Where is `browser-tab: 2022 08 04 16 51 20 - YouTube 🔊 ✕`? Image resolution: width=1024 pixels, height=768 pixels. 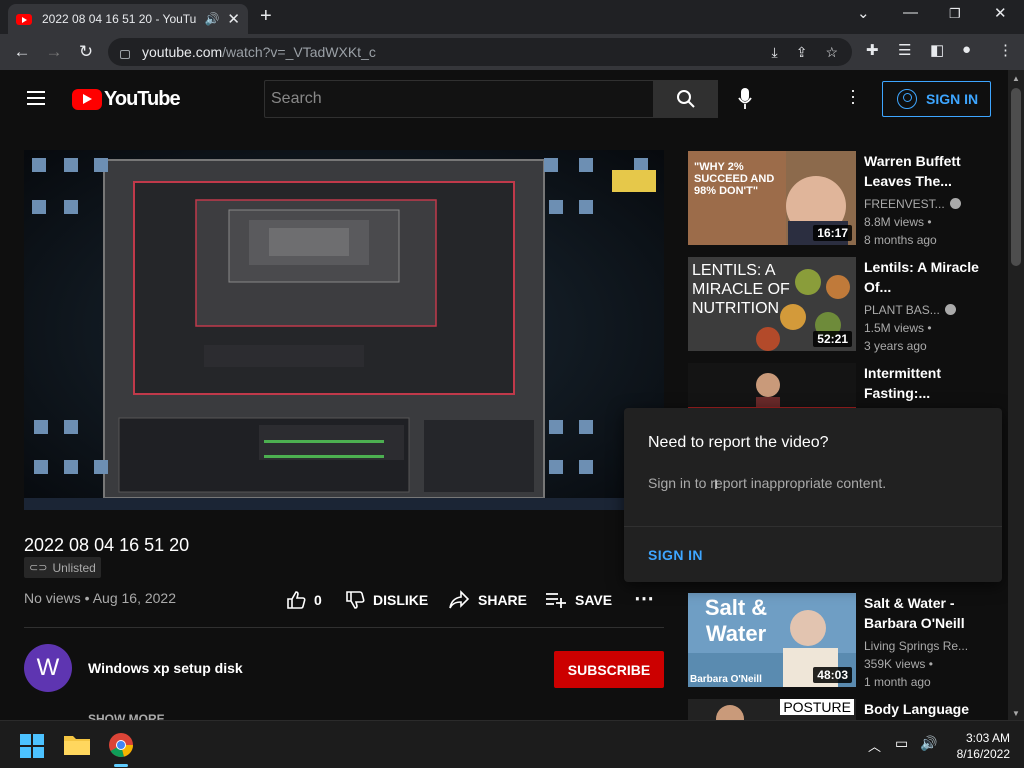 browser-tab: 2022 08 04 16 51 20 - YouTube 🔊 ✕ is located at coordinates (128, 19).